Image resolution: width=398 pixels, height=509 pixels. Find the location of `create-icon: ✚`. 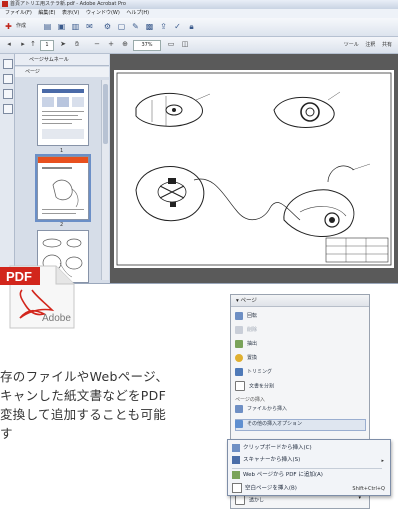

create-icon: ✚ is located at coordinates (8, 26).